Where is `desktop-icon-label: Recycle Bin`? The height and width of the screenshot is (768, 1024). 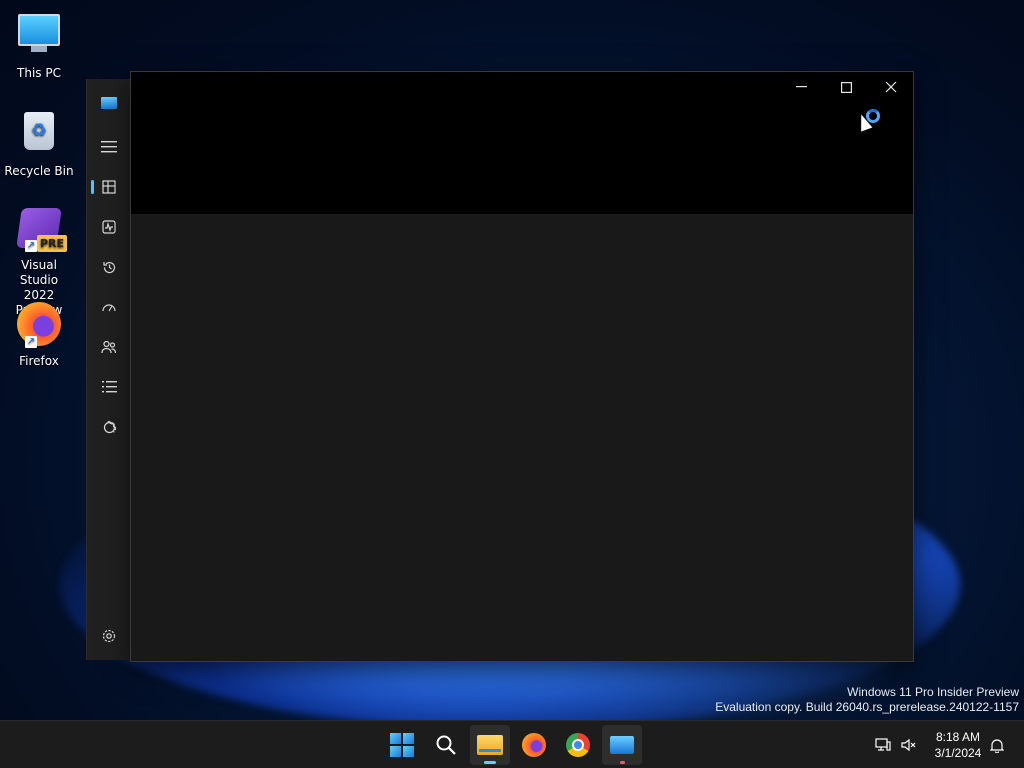
desktop-icon-label: Recycle Bin is located at coordinates (39, 171).